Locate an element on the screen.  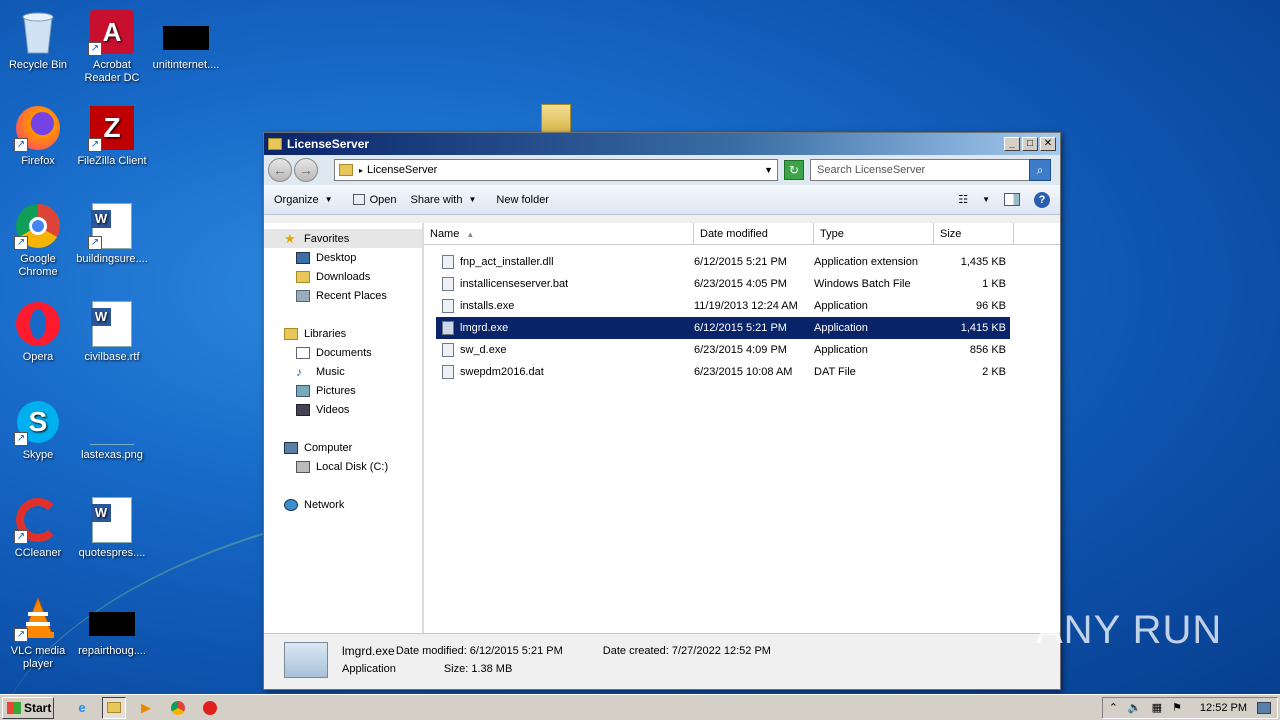
nav-music: ♪ Music is located at coordinates (343, 371).